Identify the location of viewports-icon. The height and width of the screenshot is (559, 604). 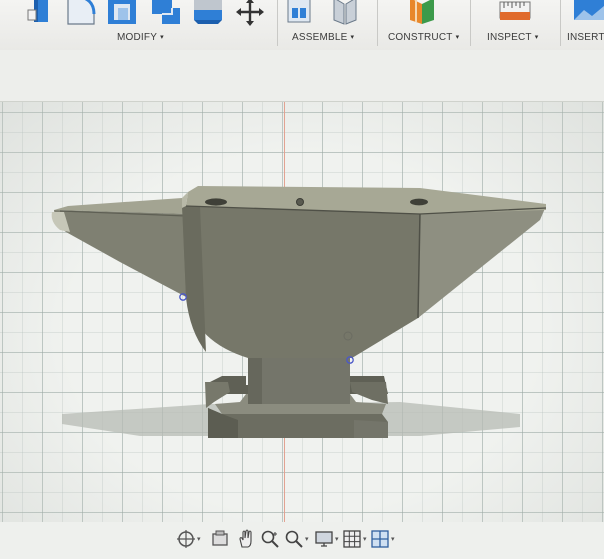
(380, 539).